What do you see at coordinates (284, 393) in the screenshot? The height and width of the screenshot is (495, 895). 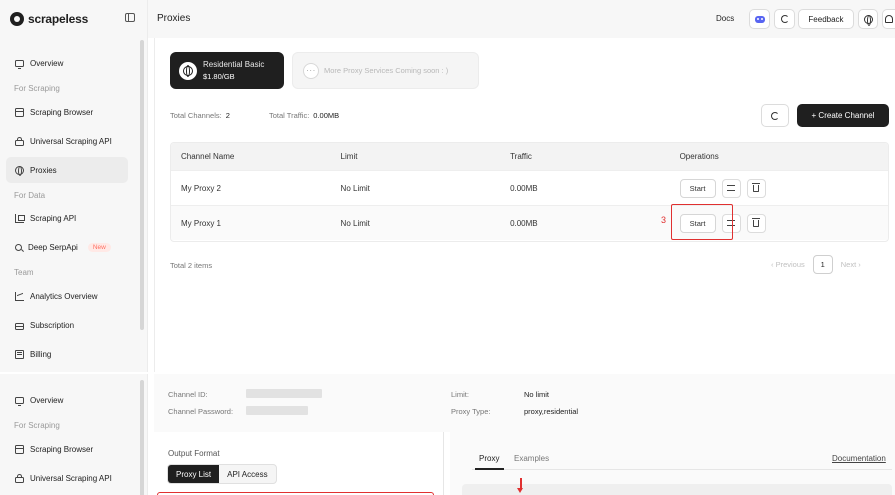 I see `channel-id-masked` at bounding box center [284, 393].